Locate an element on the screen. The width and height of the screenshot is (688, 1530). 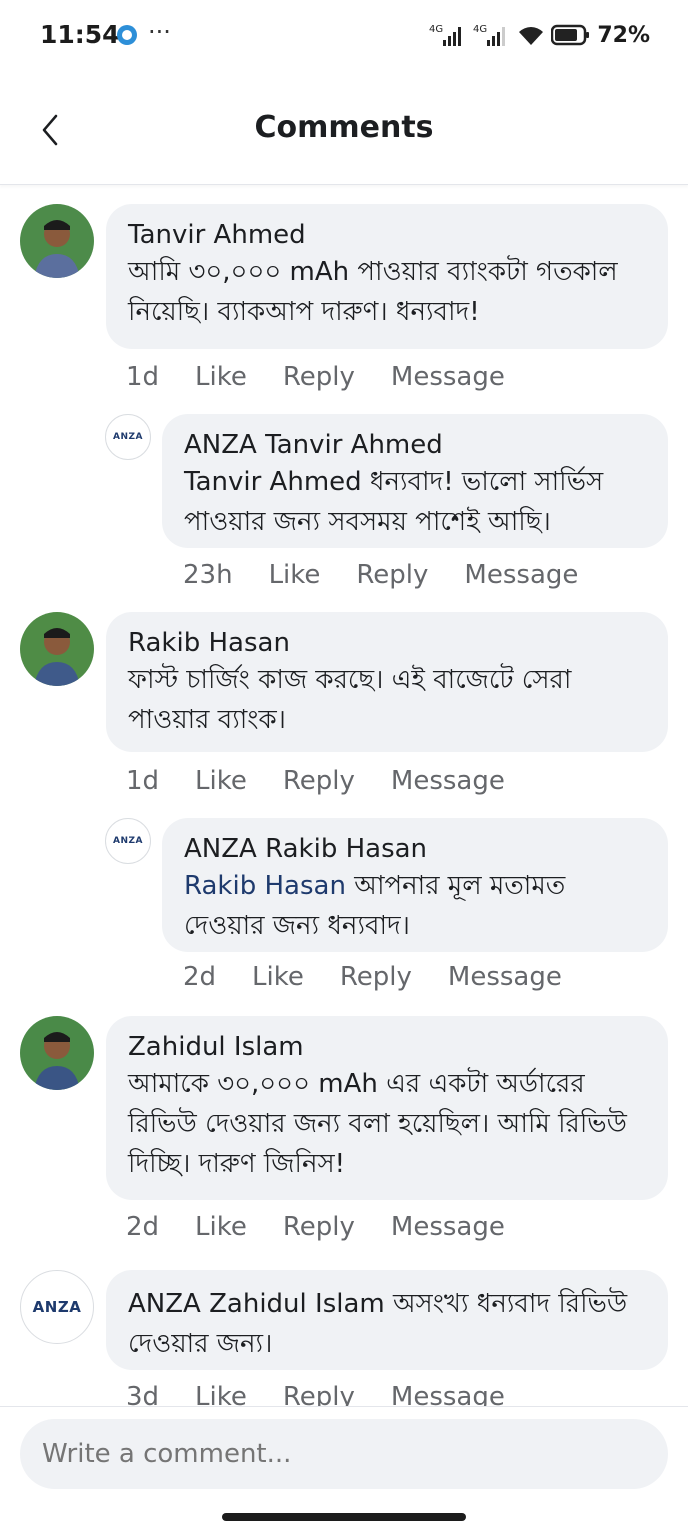
comment-author: Zahidul Islam is located at coordinates (387, 1047).